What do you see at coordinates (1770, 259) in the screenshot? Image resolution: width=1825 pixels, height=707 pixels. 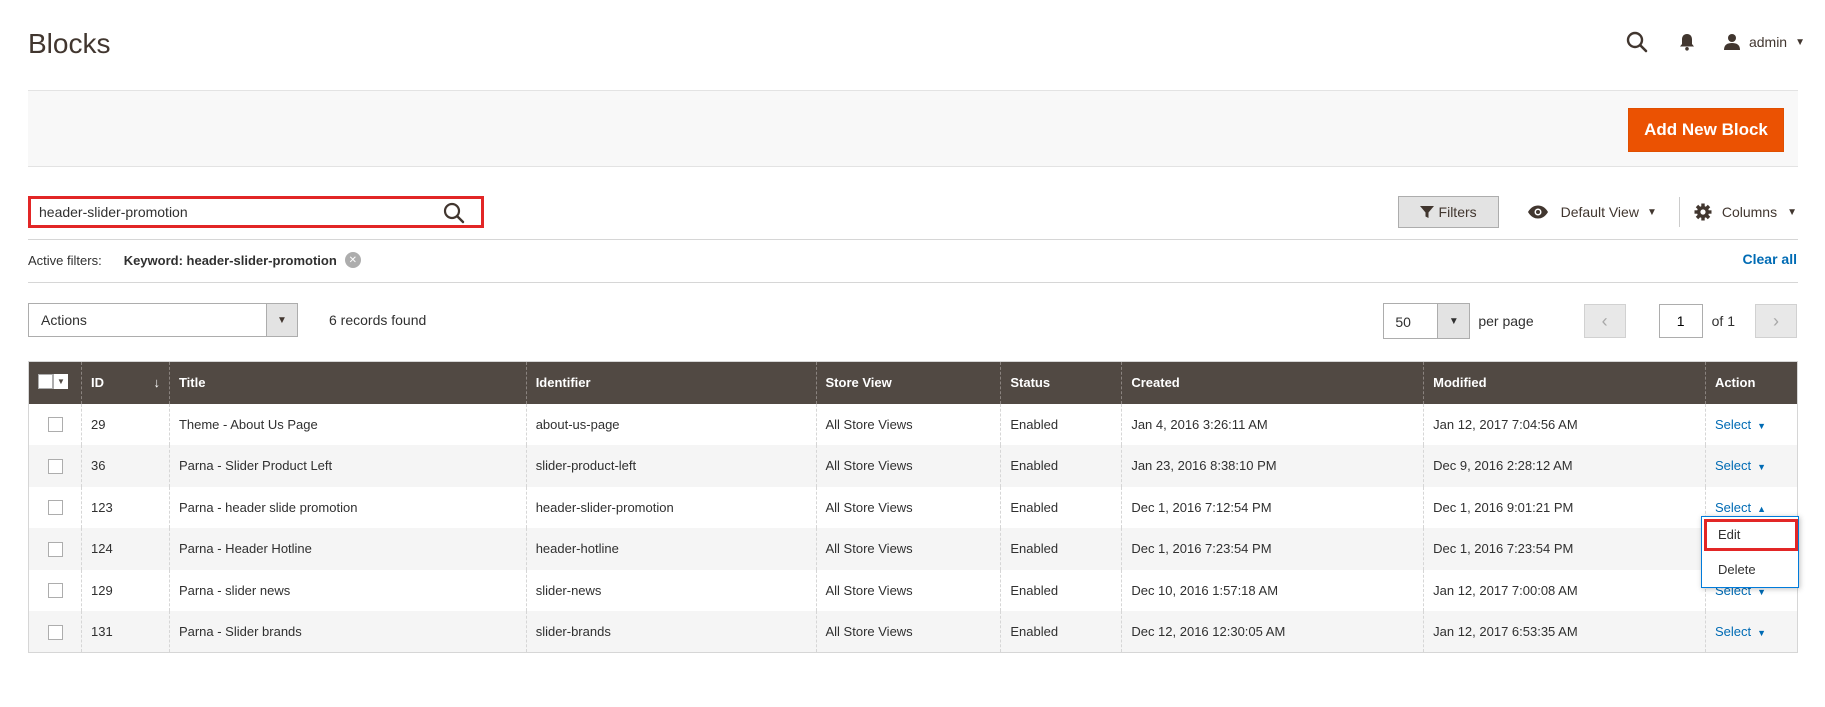 I see `clear-all-filters-link: Clear all` at bounding box center [1770, 259].